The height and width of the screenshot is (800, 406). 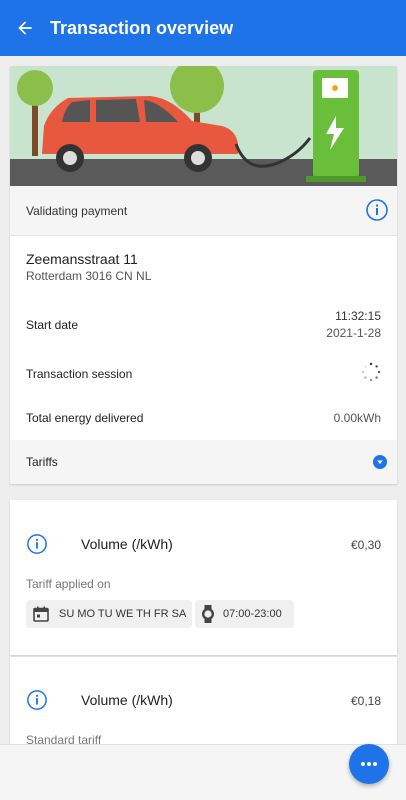 What do you see at coordinates (380, 462) in the screenshot?
I see `chevron-down-icon` at bounding box center [380, 462].